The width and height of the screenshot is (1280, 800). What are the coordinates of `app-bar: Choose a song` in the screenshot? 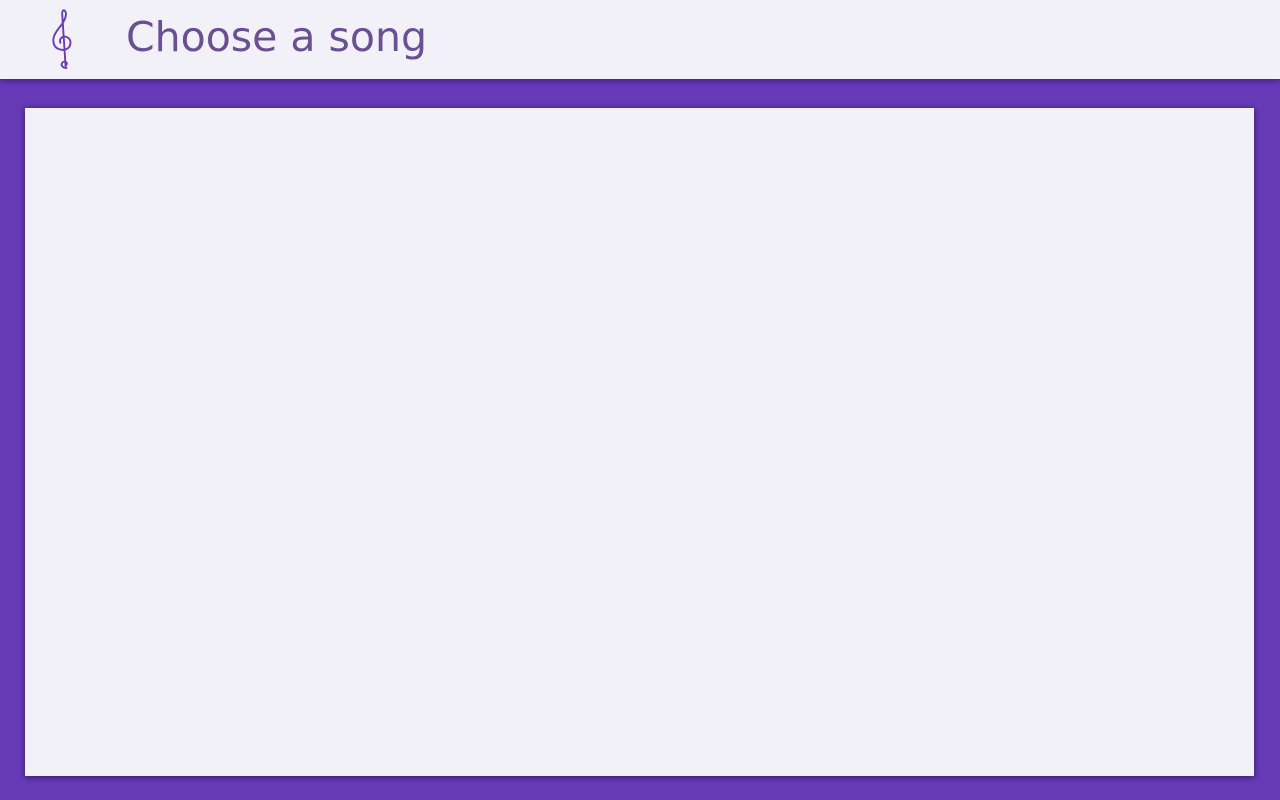 It's located at (640, 39).